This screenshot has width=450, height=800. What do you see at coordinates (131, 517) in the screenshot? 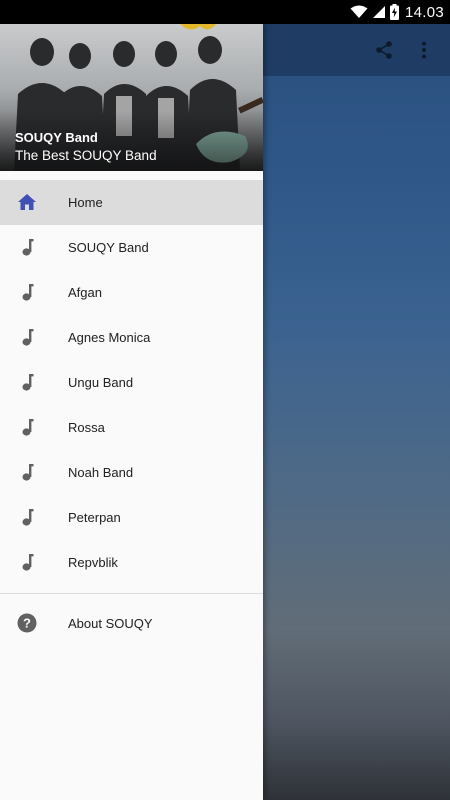
I see `menu-item-peterpan: Peterpan` at bounding box center [131, 517].